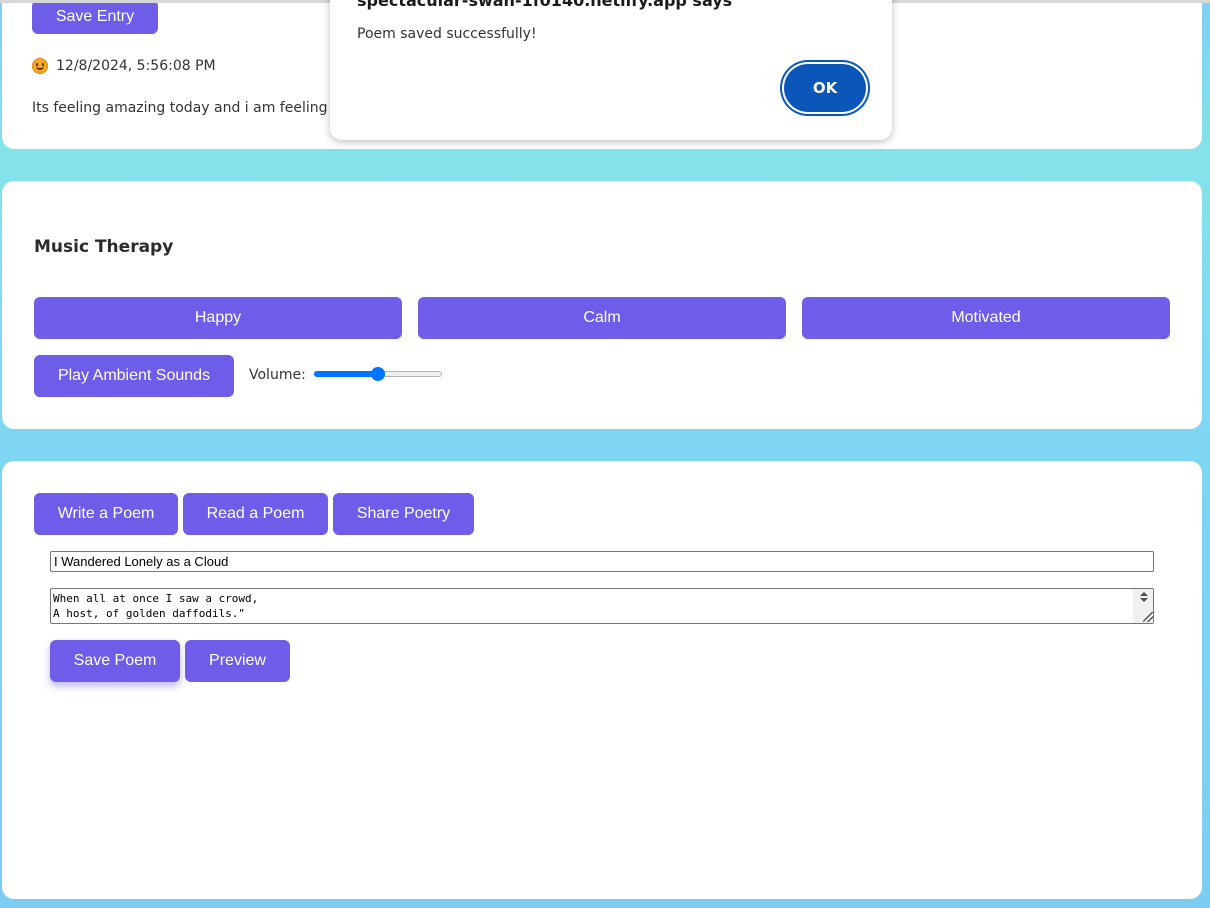  Describe the element at coordinates (237, 661) in the screenshot. I see `preview-button: Preview` at that location.